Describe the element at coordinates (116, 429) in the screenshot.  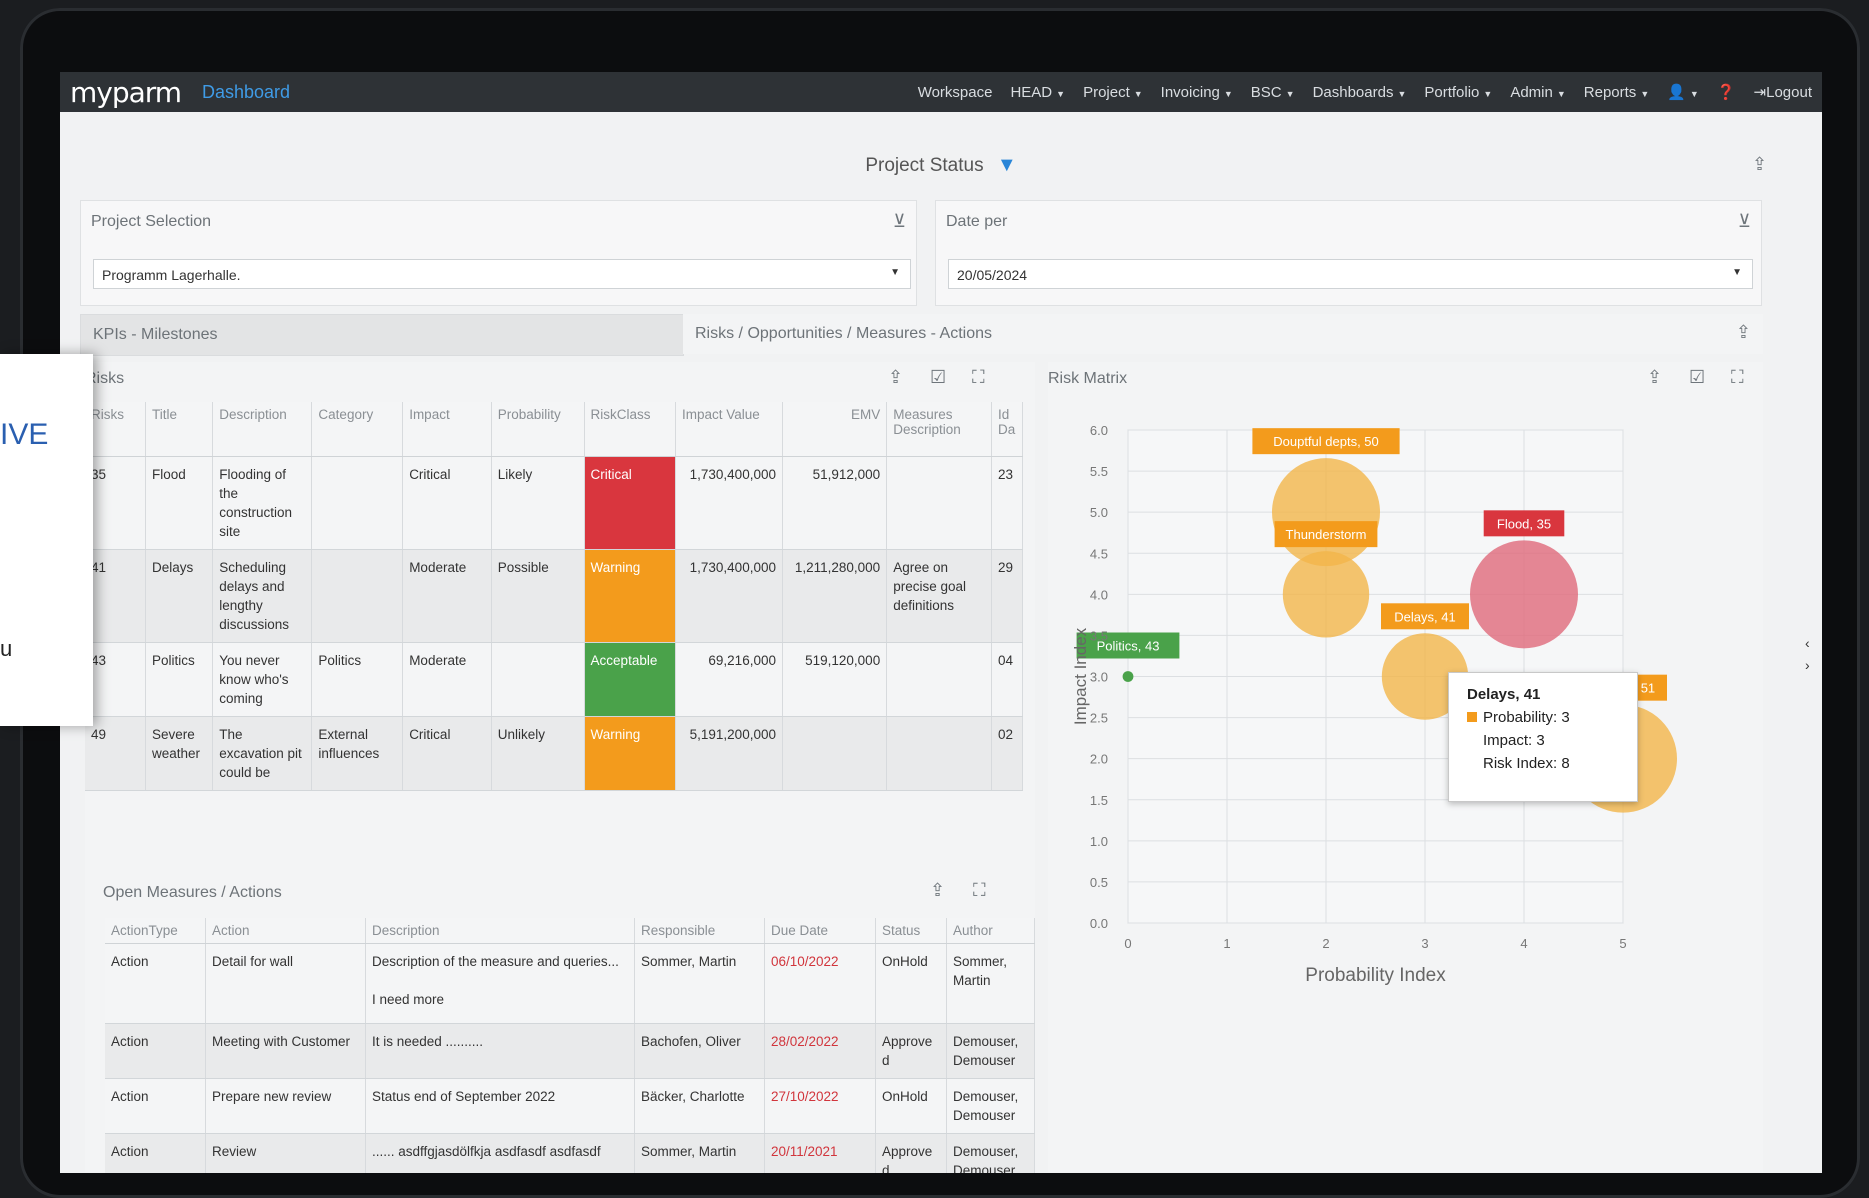
I see `col-risks: Risks` at that location.